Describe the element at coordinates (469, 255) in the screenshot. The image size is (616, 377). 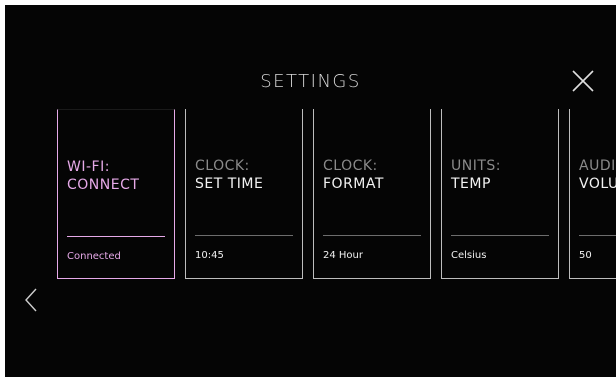
I see `setting-card-status: Celsius` at that location.